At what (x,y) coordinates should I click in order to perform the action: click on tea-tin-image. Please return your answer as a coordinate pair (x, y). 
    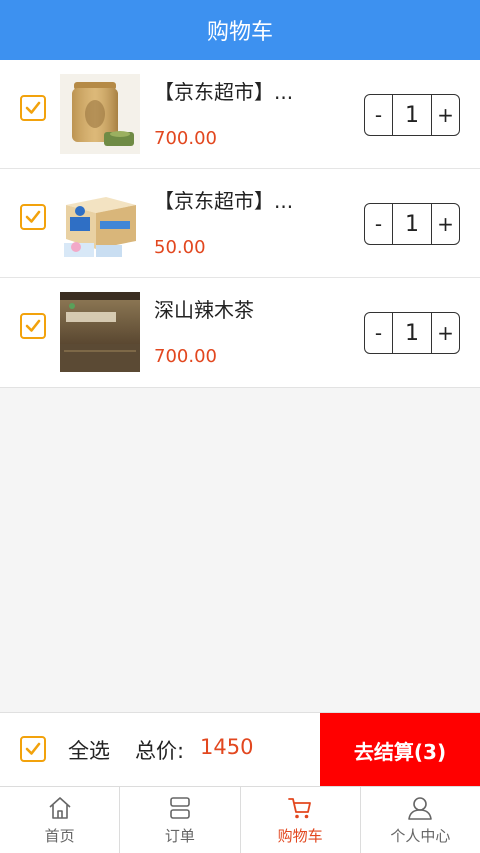
    Looking at the image, I should click on (100, 114).